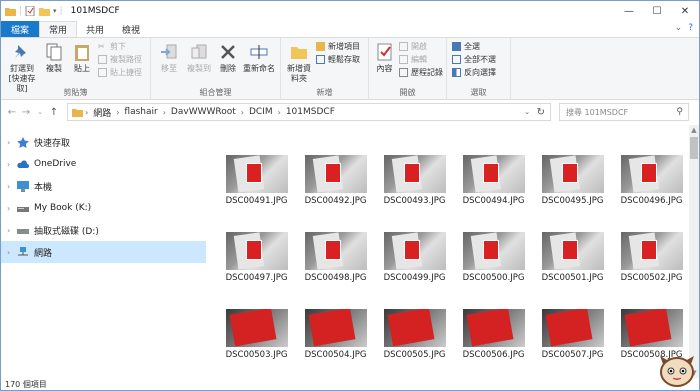 The image size is (700, 391). Describe the element at coordinates (120, 46) in the screenshot. I see `cut-button: ✂ 剪下` at that location.